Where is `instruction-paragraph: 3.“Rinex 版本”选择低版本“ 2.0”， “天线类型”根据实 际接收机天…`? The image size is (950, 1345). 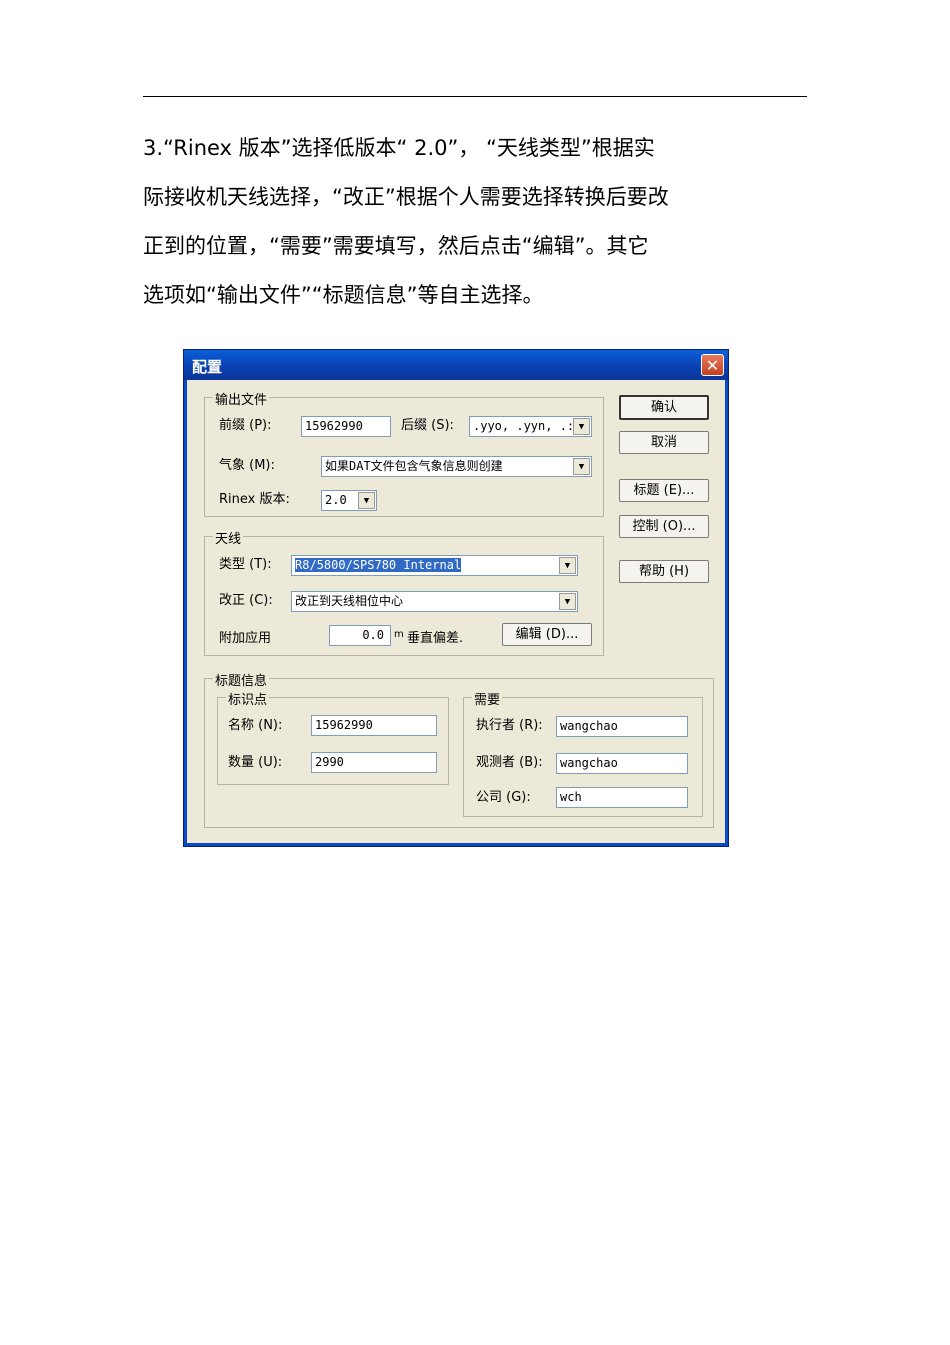 instruction-paragraph: 3.“Rinex 版本”选择低版本“ 2.0”， “天线类型”根据实 际接收机天… is located at coordinates (483, 222).